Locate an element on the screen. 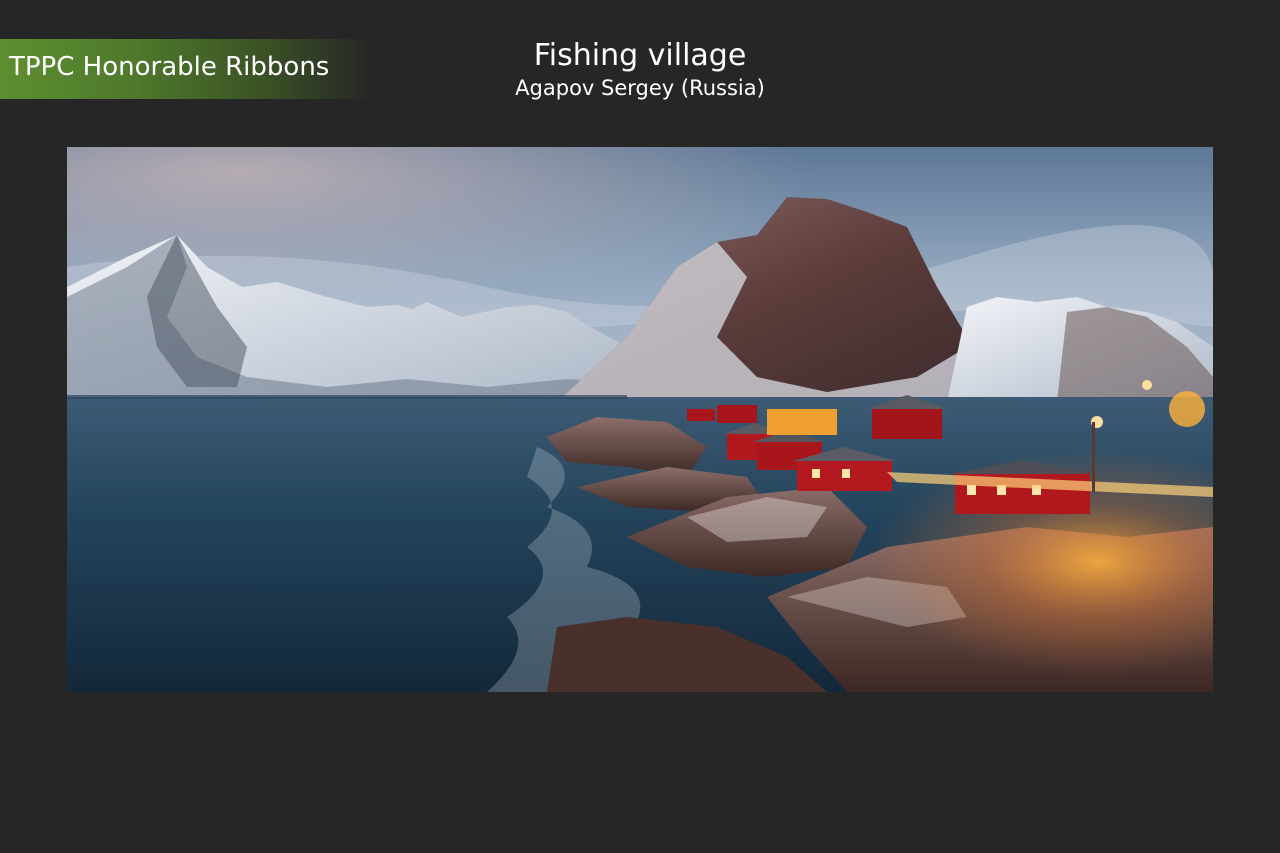 This screenshot has width=1280, height=853. ribbon-label: TPPC Honorable Ribbons is located at coordinates (169, 67).